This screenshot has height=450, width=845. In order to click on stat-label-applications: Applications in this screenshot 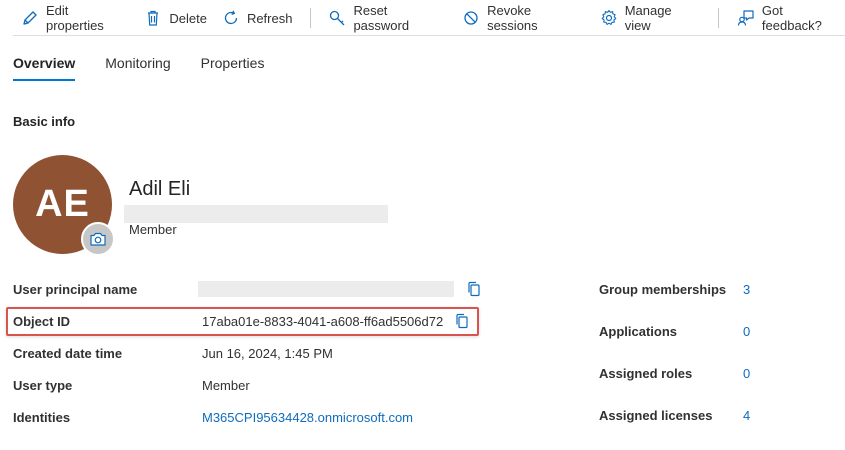, I will do `click(638, 331)`.